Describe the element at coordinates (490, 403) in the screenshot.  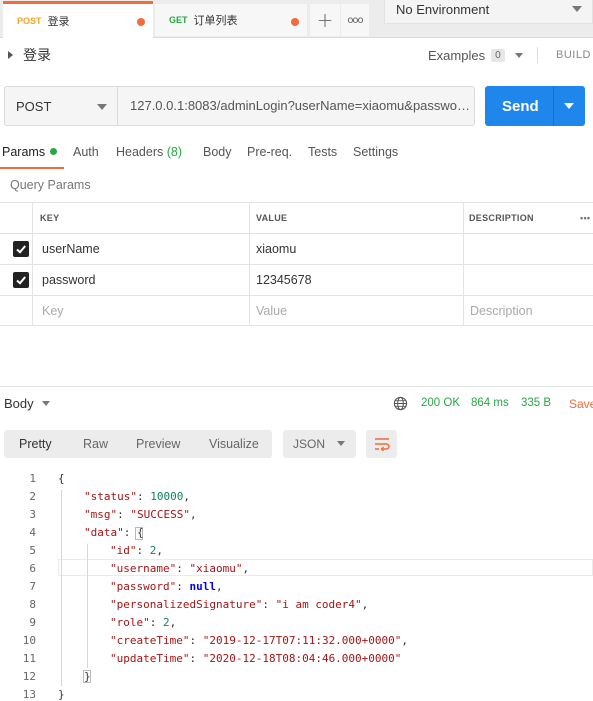
I see `response-time: 864 ms` at that location.